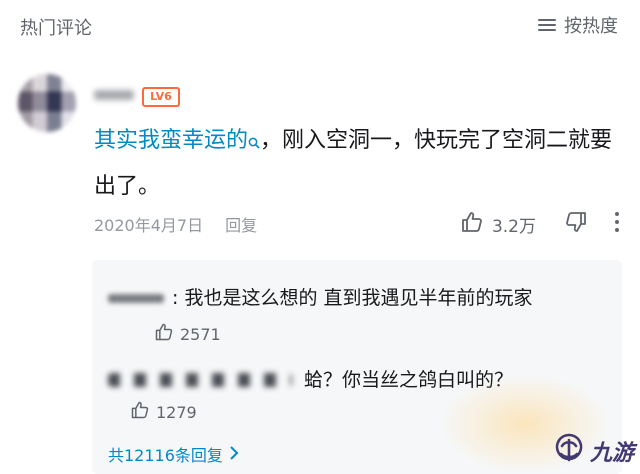 Image resolution: width=640 pixels, height=474 pixels. I want to click on thumbs-down-icon, so click(576, 225).